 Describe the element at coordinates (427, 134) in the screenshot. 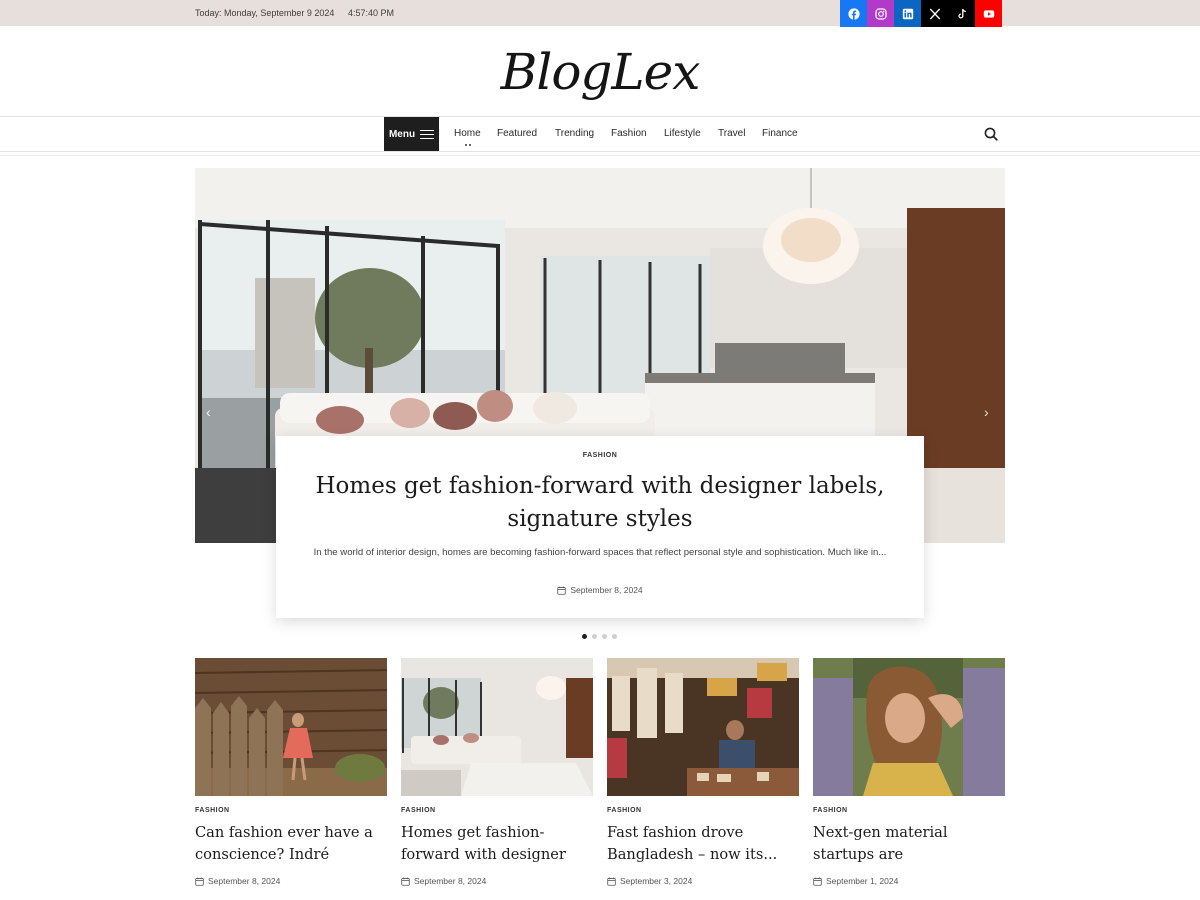

I see `hamburger-icon` at that location.